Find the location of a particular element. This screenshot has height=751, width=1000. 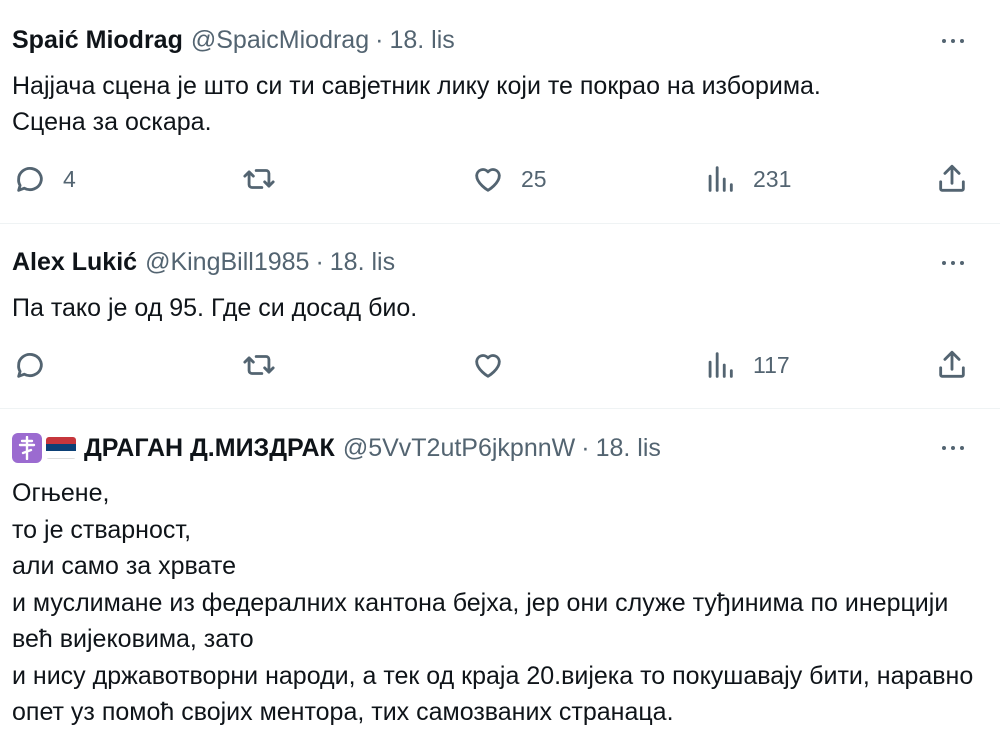

tweet-actions: 117 is located at coordinates (500, 368).